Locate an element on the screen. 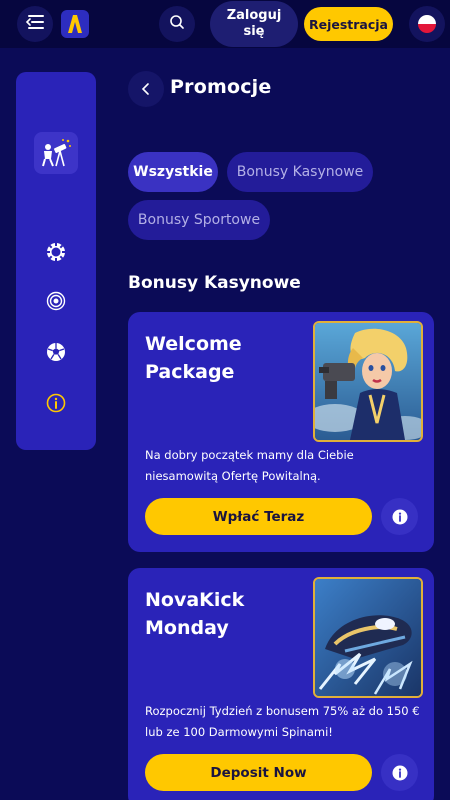 The height and width of the screenshot is (800, 450). sidebar-item-promotions is located at coordinates (56, 153).